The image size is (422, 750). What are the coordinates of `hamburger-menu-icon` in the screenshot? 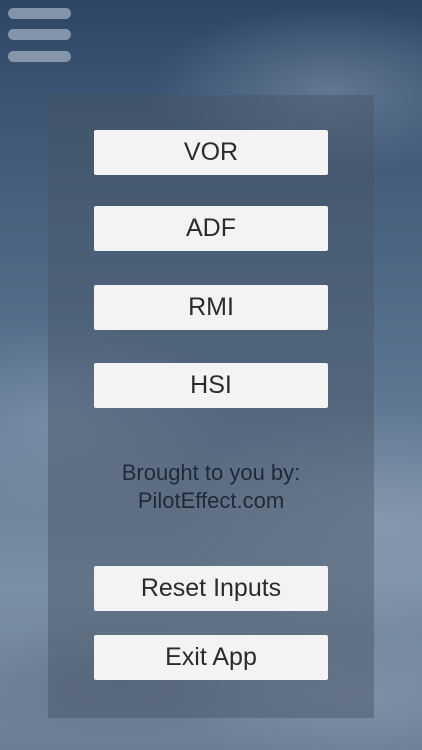 It's located at (40, 36).